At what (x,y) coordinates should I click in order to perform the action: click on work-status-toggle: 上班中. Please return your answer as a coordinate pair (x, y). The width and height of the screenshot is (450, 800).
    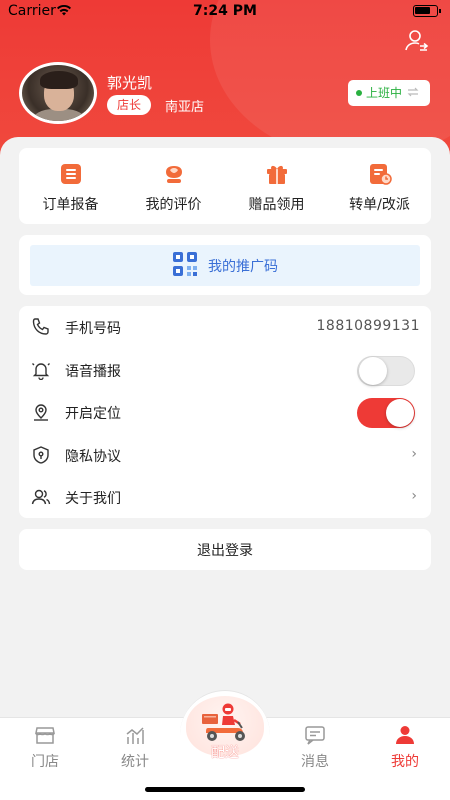
    Looking at the image, I should click on (388, 93).